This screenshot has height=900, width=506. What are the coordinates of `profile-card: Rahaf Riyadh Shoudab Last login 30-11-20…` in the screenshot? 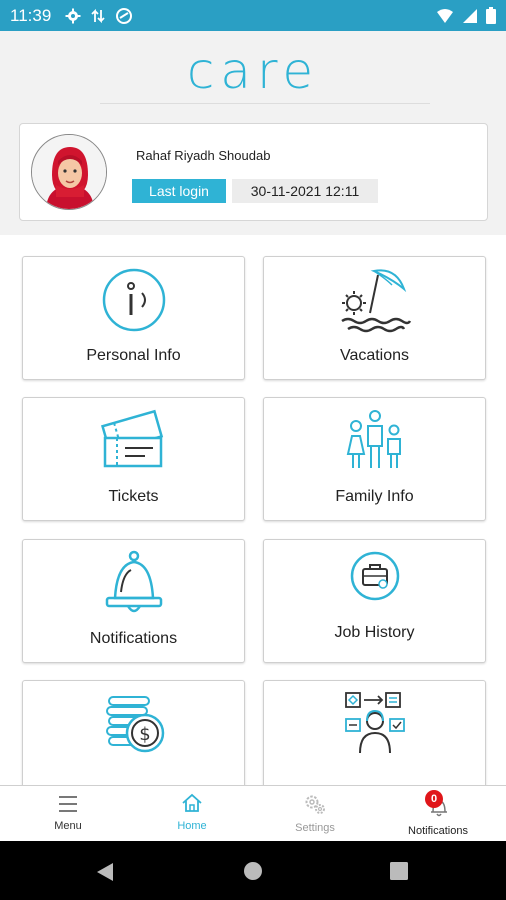 It's located at (253, 172).